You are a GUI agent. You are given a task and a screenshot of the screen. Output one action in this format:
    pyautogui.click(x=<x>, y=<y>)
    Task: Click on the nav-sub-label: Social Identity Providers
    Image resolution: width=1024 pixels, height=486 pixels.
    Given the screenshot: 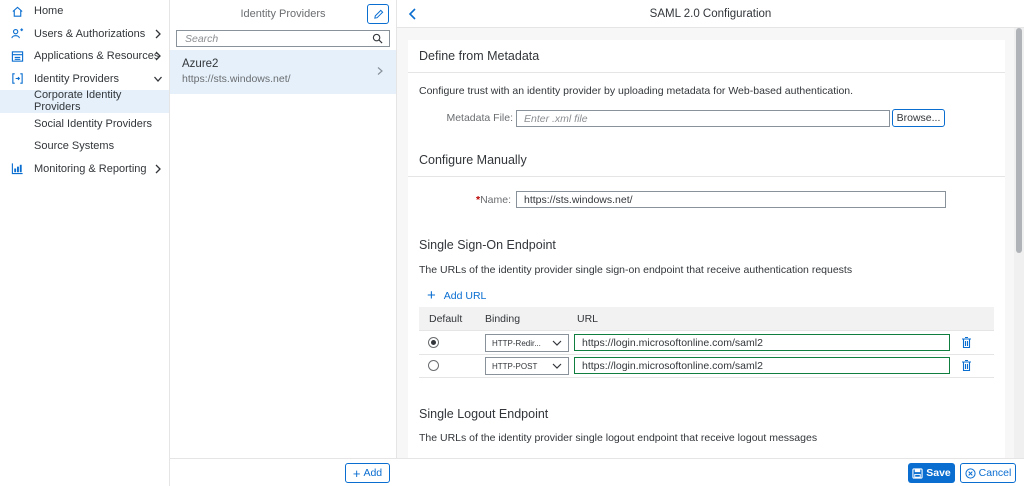 What is the action you would take?
    pyautogui.click(x=93, y=123)
    